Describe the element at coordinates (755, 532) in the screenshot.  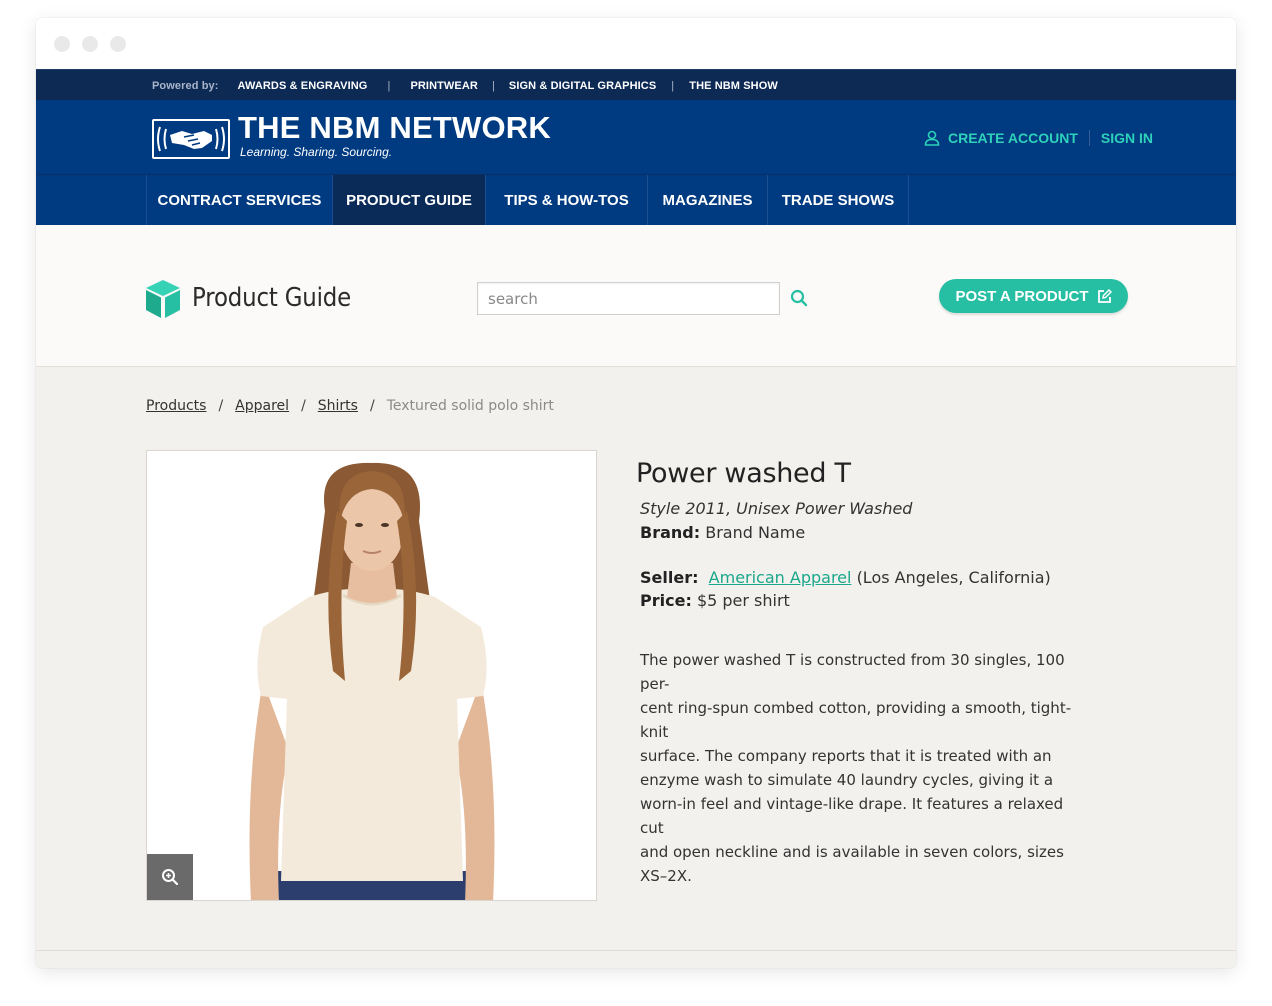
I see `brand-value: Brand Name` at that location.